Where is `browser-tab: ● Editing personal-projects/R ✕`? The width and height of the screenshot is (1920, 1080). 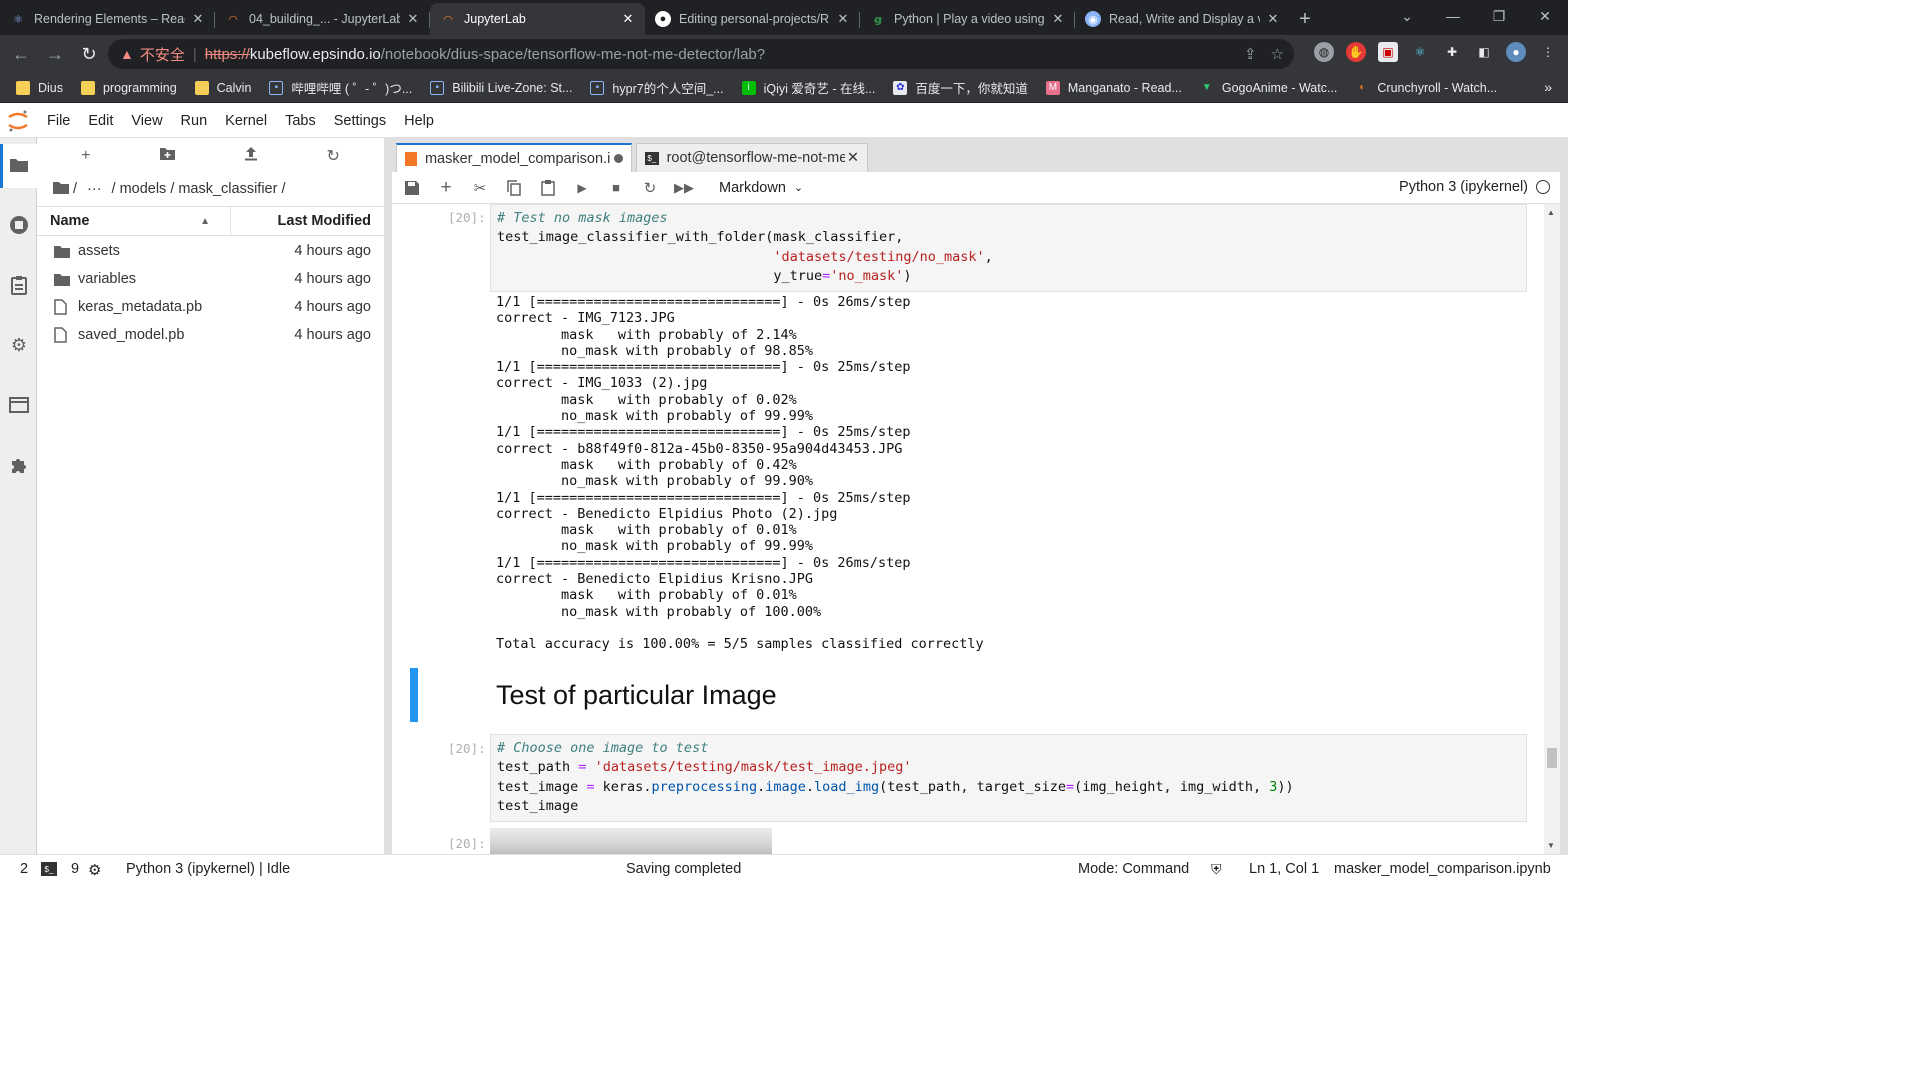 browser-tab: ● Editing personal-projects/R ✕ is located at coordinates (752, 19).